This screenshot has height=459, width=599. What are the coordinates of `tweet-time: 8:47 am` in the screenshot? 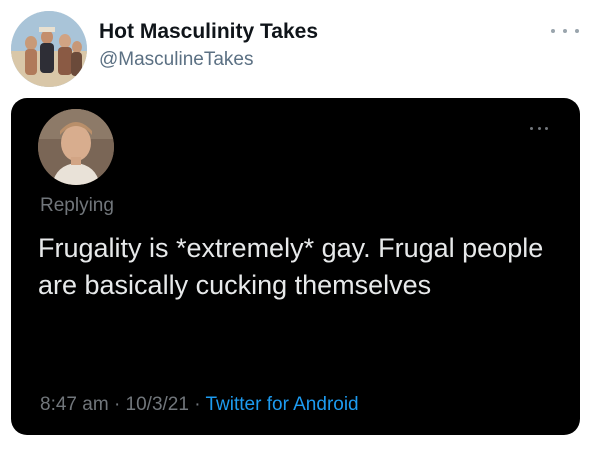 It's located at (74, 404).